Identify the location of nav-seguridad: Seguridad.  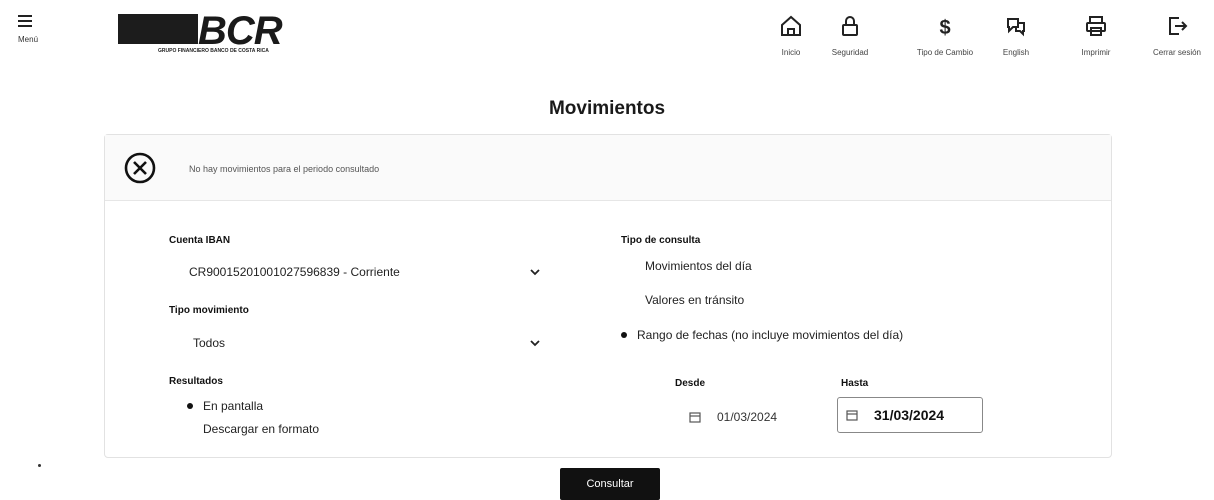
(850, 35).